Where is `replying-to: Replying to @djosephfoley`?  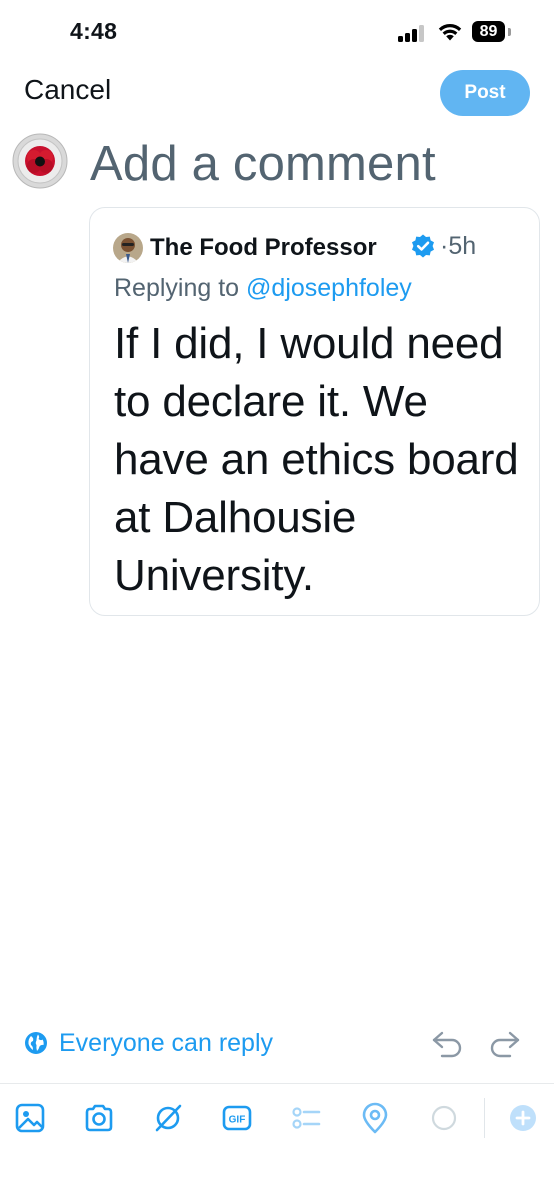
replying-to: Replying to @djosephfoley is located at coordinates (263, 288).